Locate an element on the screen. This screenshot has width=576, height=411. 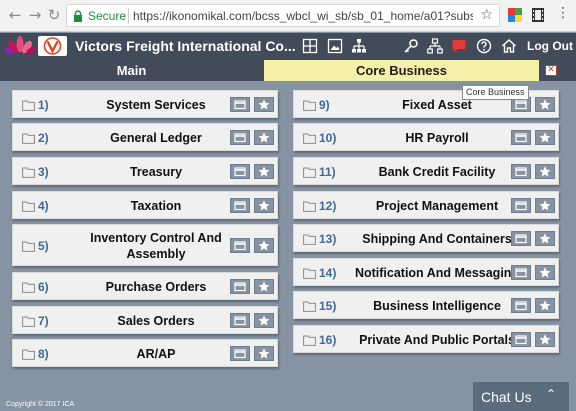
module-card: 15) Business Intelligence is located at coordinates (426, 305).